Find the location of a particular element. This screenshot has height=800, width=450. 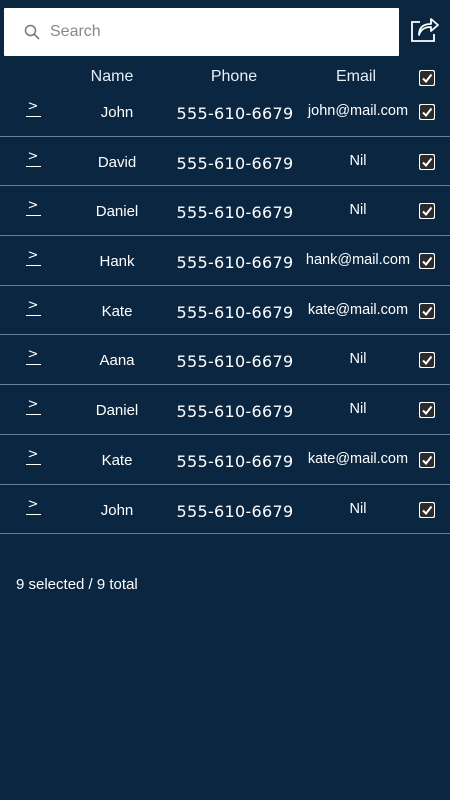

contact-name: David is located at coordinates (117, 162).